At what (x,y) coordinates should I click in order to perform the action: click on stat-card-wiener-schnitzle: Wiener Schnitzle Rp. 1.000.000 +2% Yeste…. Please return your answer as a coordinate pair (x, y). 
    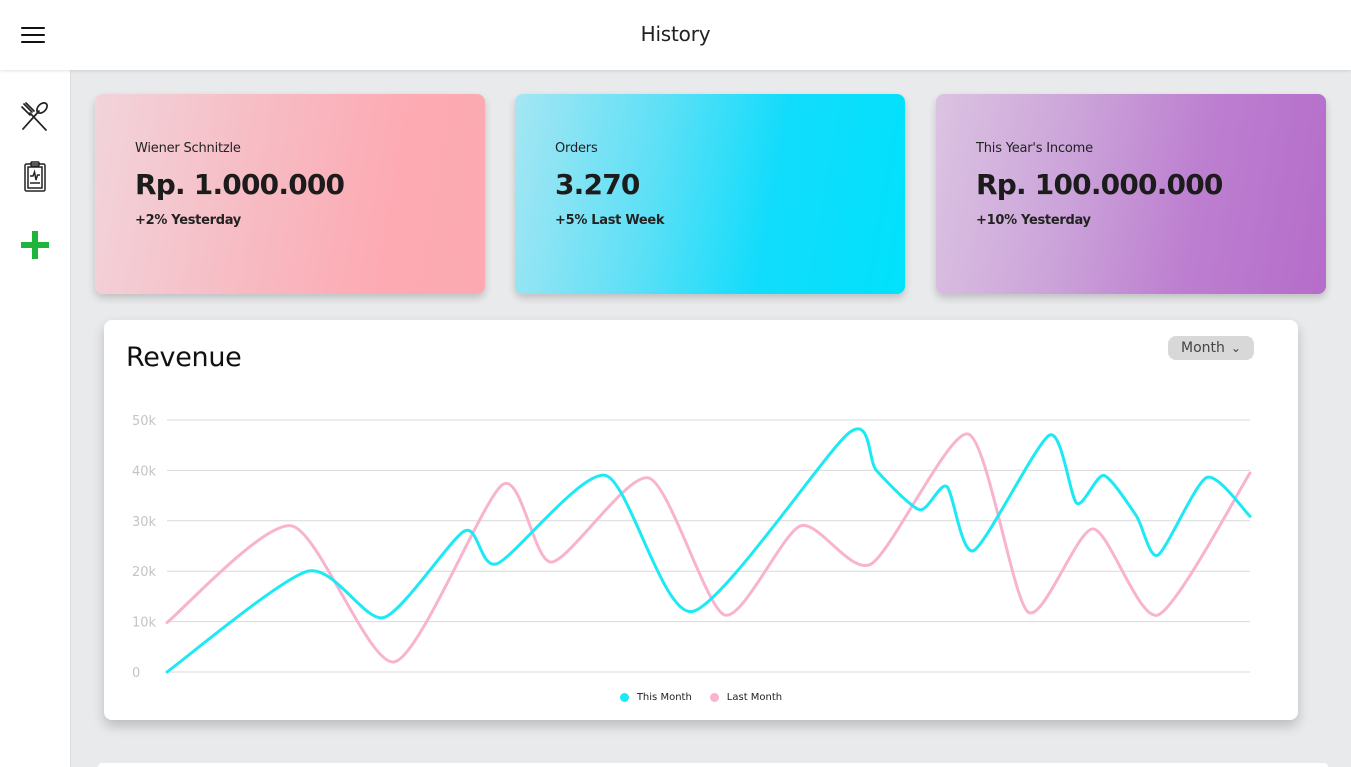
    Looking at the image, I should click on (290, 194).